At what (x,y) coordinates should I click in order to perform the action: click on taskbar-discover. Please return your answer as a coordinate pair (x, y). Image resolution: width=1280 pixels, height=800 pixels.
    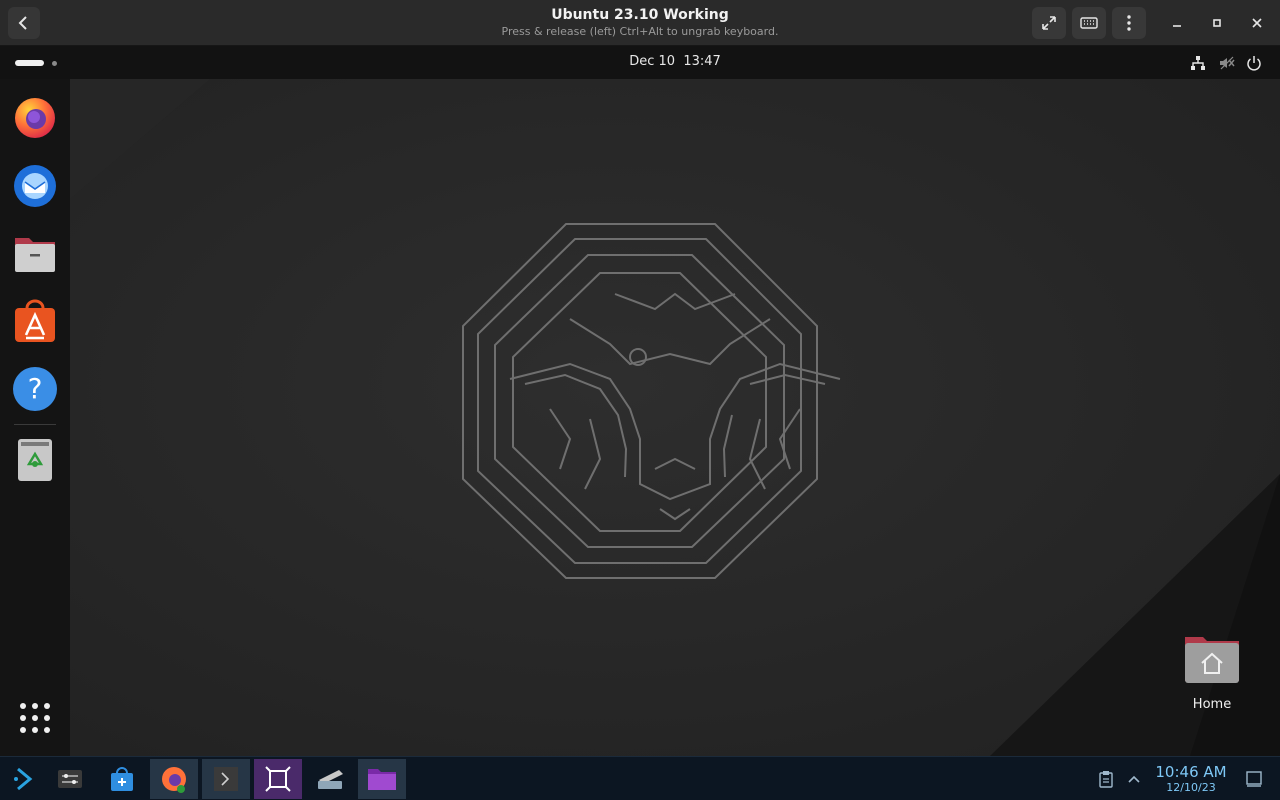
    Looking at the image, I should click on (122, 779).